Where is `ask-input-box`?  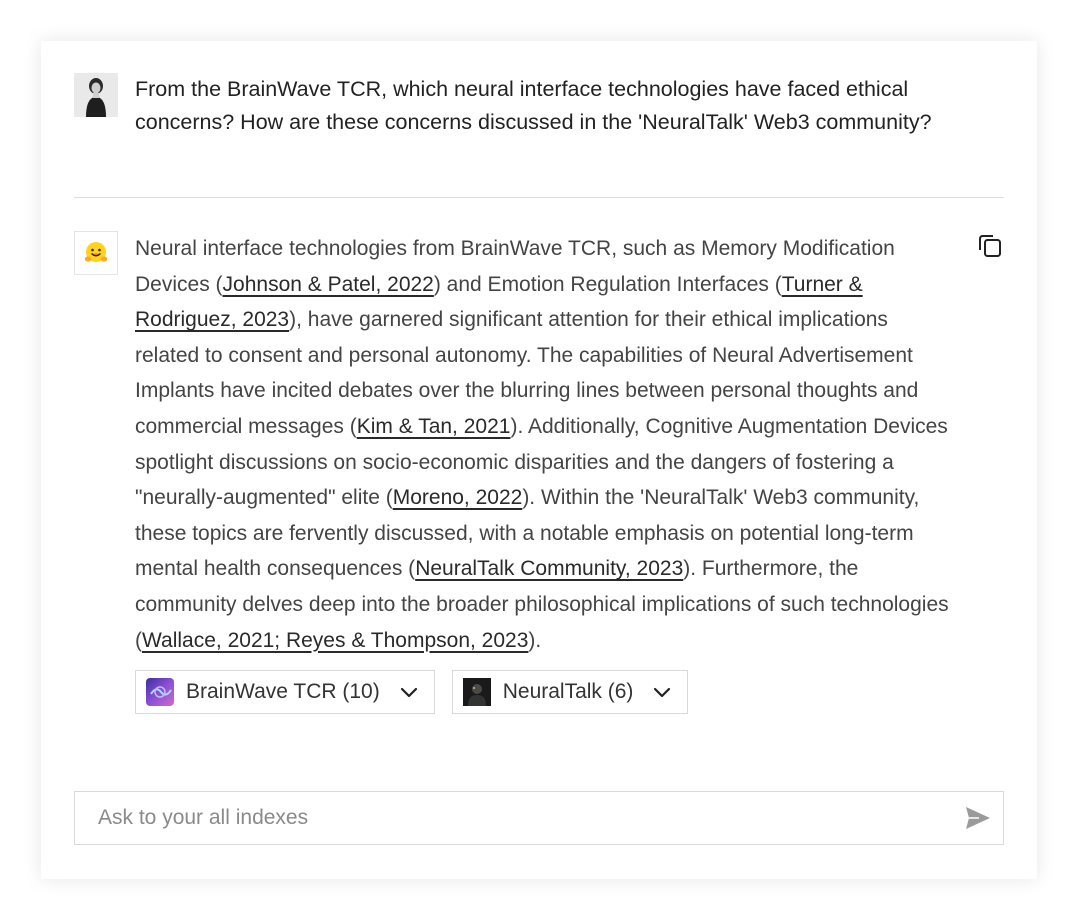
ask-input-box is located at coordinates (539, 818).